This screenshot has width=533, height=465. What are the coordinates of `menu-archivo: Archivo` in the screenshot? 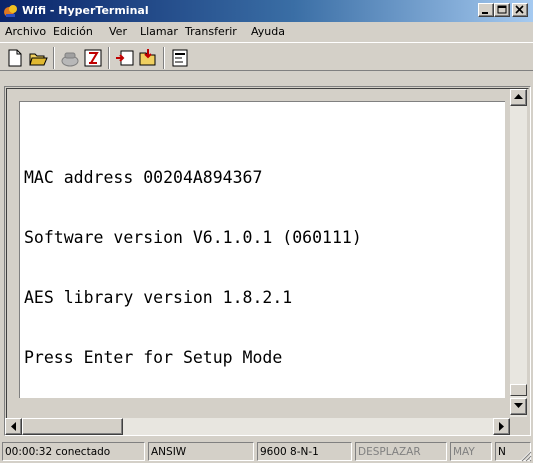 It's located at (25, 31).